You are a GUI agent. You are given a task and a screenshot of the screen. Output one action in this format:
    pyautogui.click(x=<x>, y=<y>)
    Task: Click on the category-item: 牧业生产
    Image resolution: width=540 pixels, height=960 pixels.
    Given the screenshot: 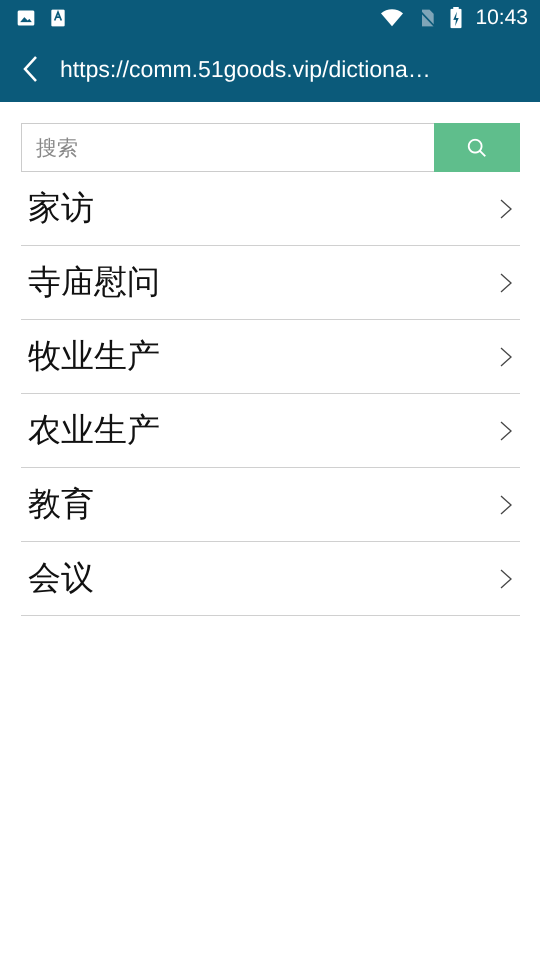 What is the action you would take?
    pyautogui.click(x=270, y=357)
    